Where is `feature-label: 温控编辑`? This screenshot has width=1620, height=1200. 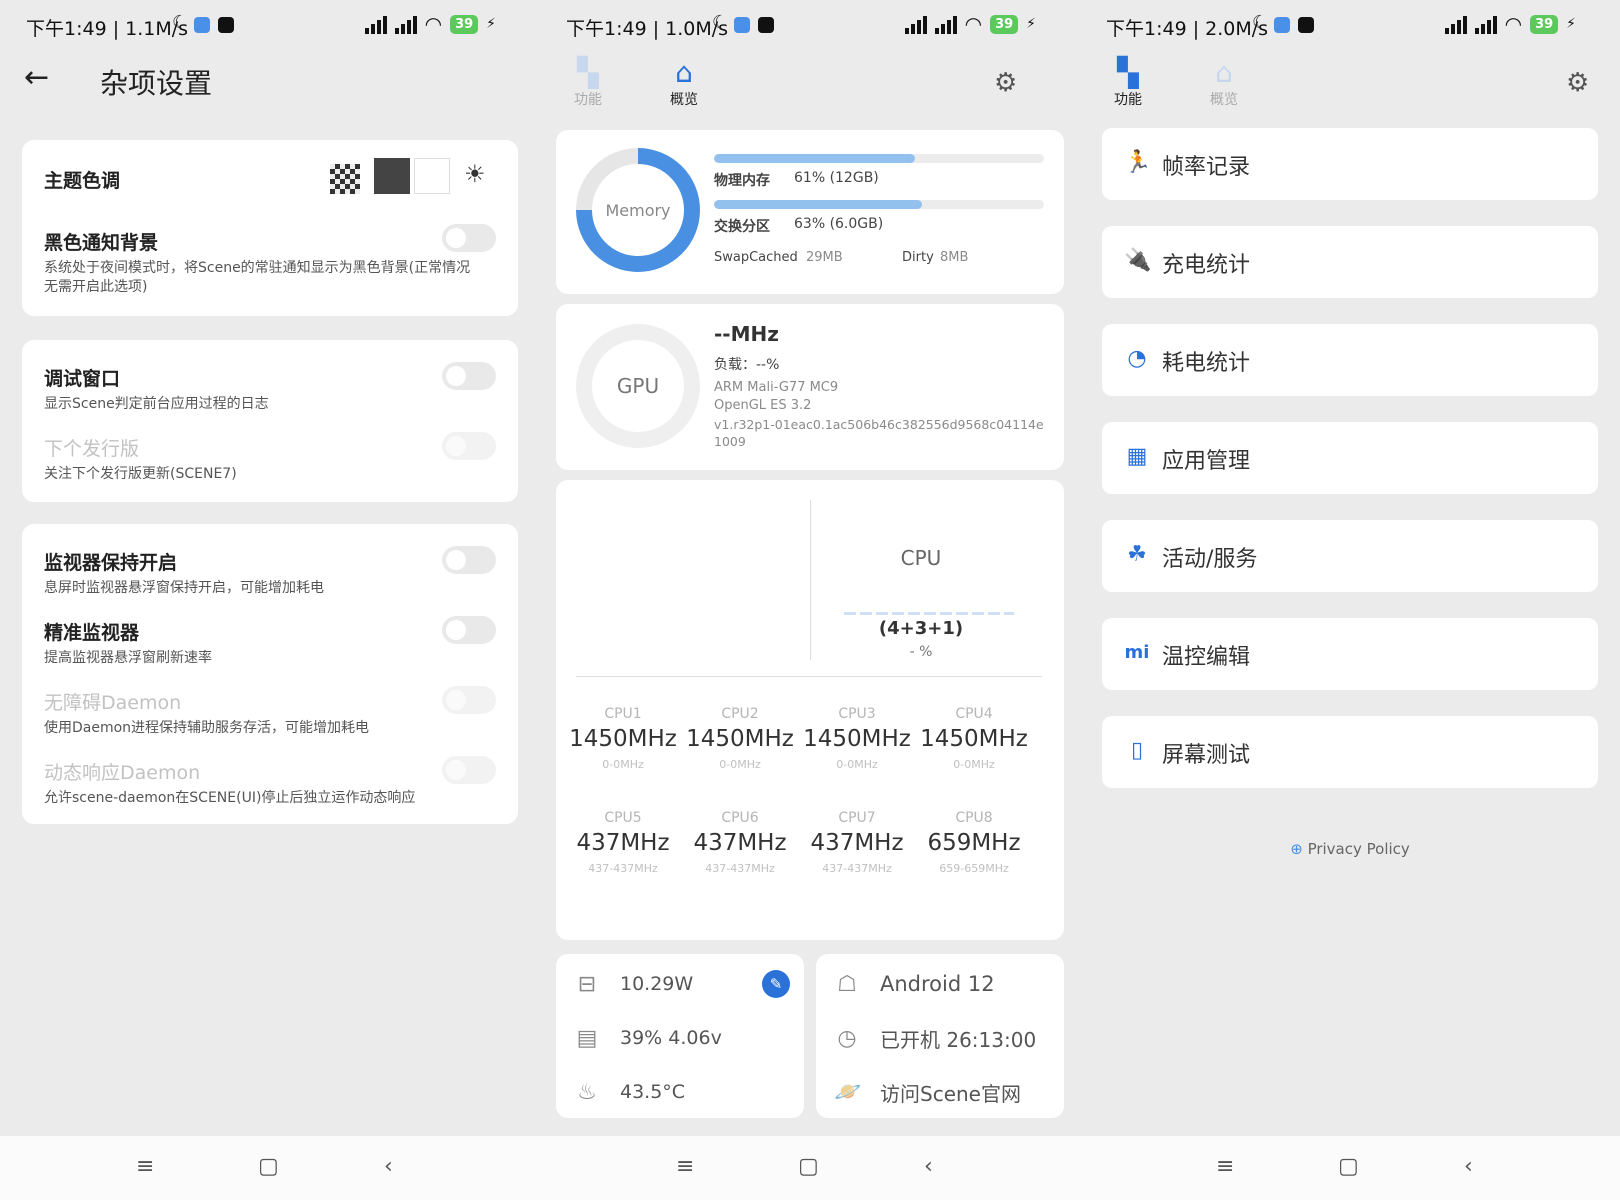 feature-label: 温控编辑 is located at coordinates (1206, 657).